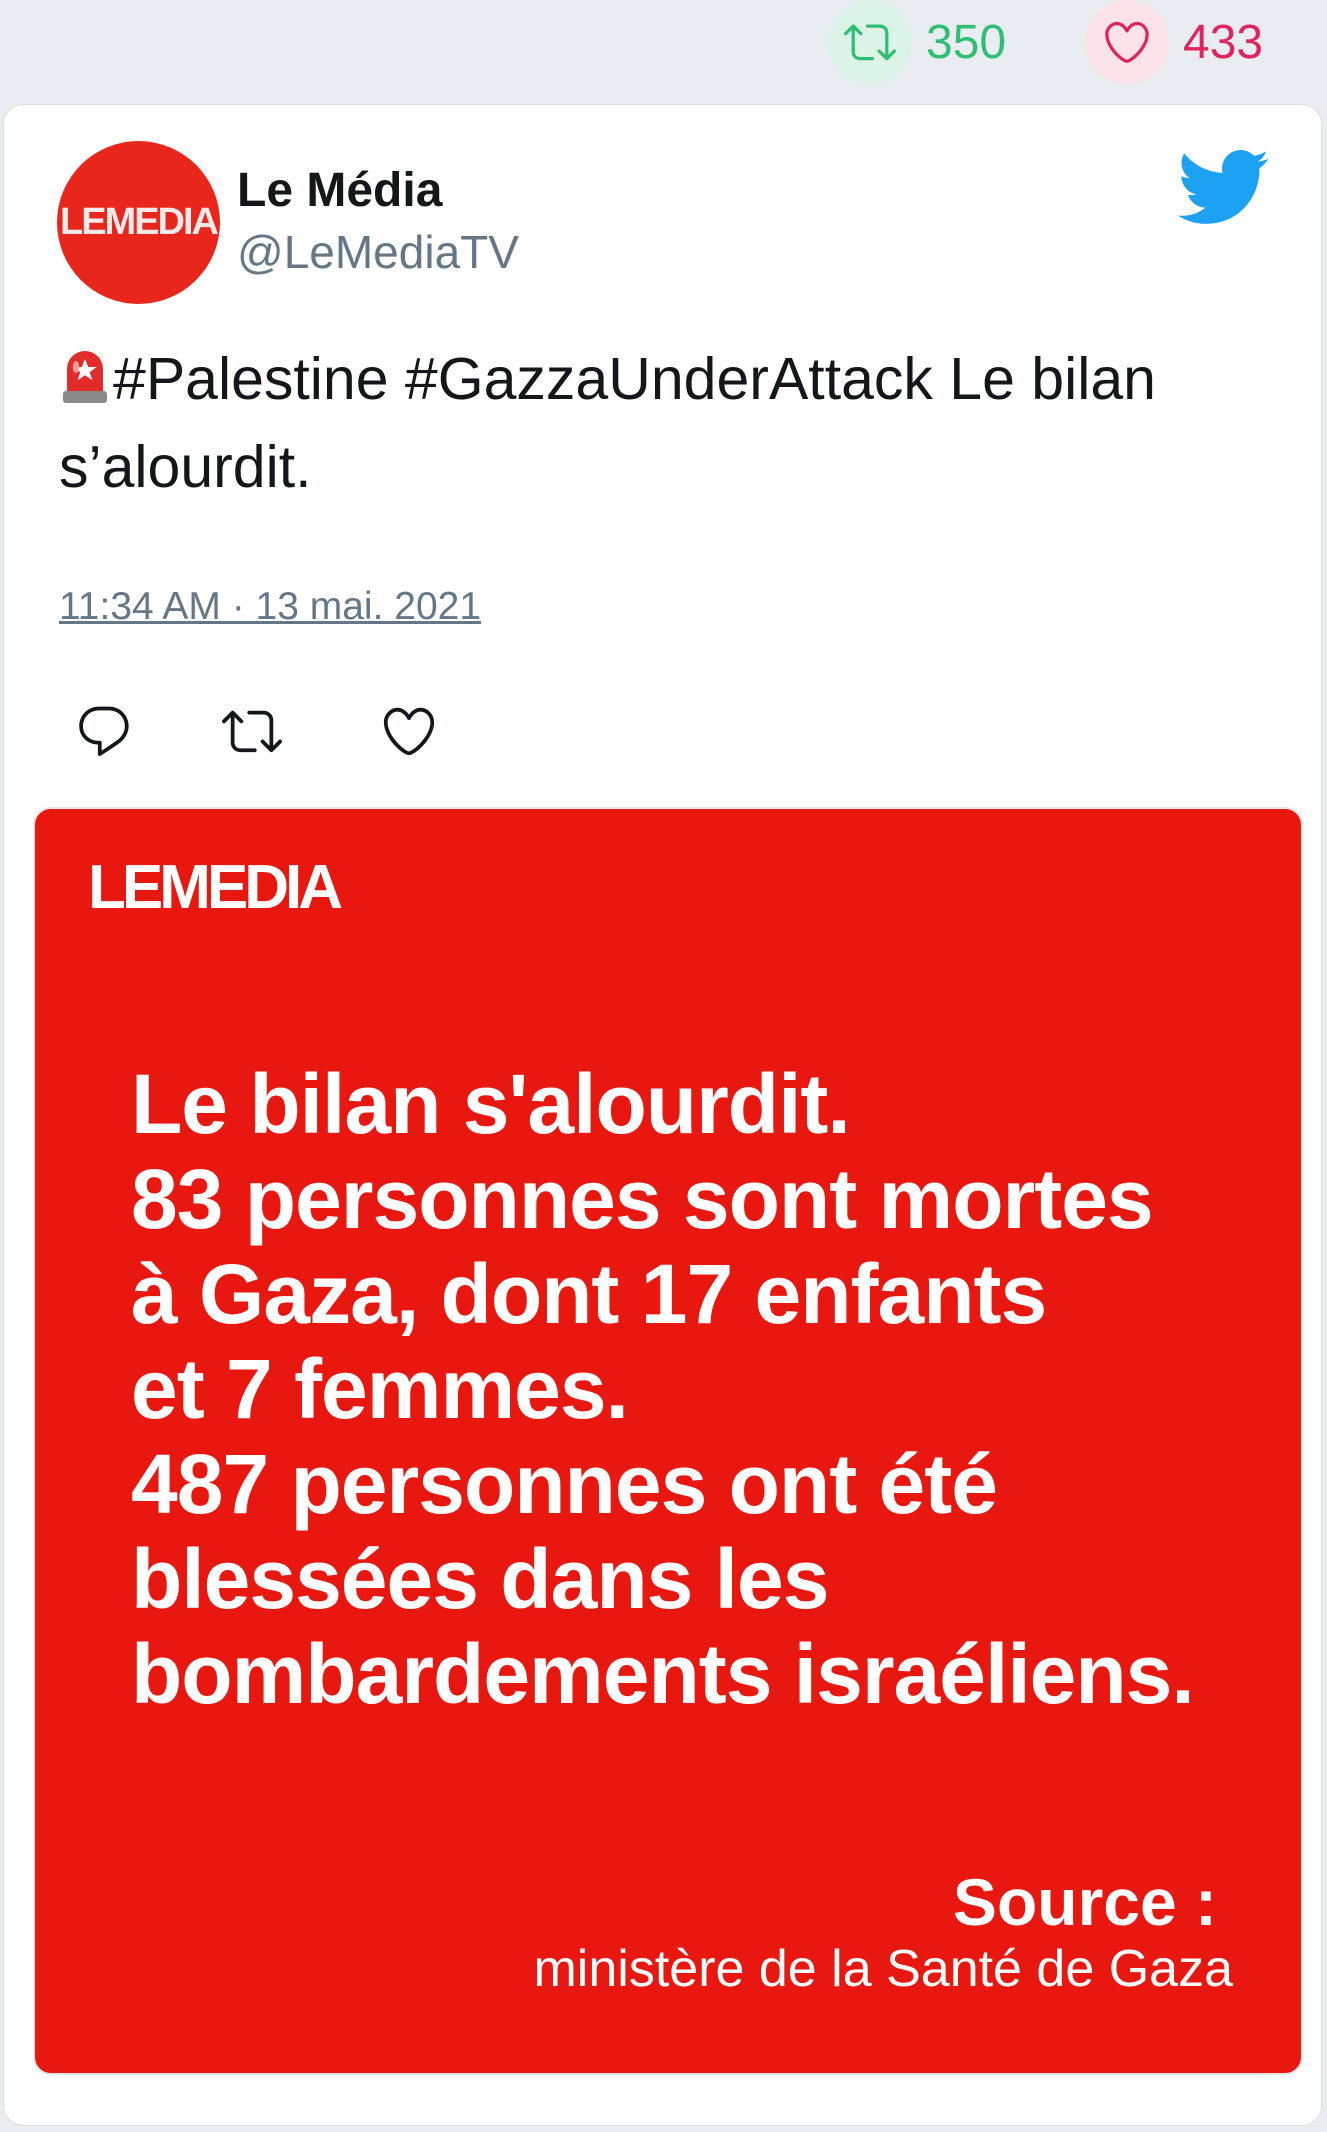 Image resolution: width=1327 pixels, height=2132 pixels. I want to click on media-source-title: Source :, so click(1084, 1902).